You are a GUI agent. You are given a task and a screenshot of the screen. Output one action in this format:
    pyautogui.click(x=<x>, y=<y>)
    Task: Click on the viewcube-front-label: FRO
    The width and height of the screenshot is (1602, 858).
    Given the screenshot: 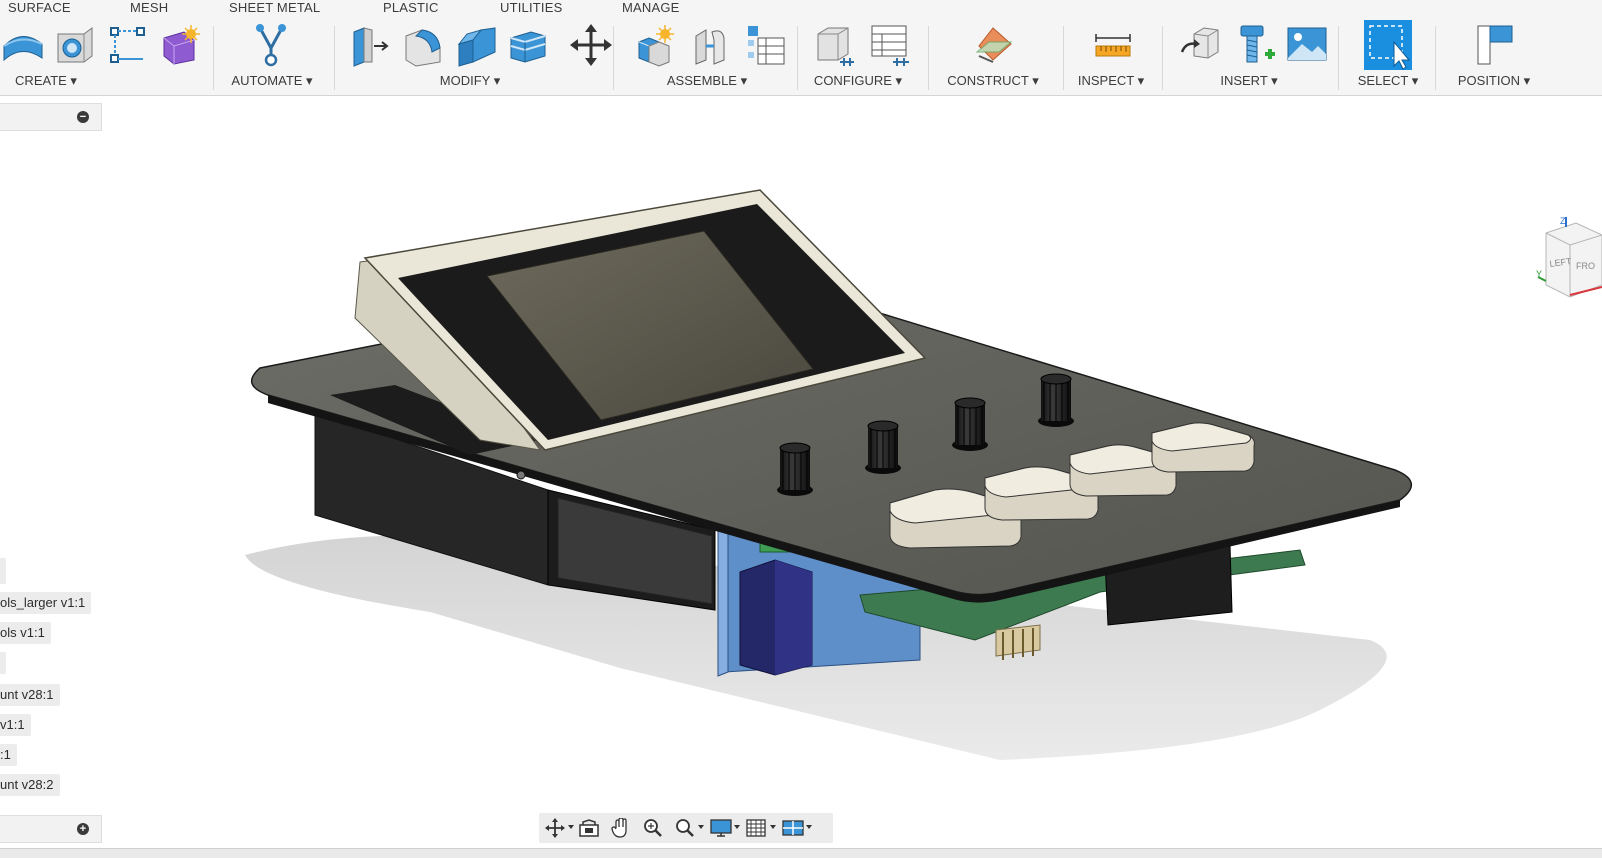 What is the action you would take?
    pyautogui.click(x=1585, y=266)
    